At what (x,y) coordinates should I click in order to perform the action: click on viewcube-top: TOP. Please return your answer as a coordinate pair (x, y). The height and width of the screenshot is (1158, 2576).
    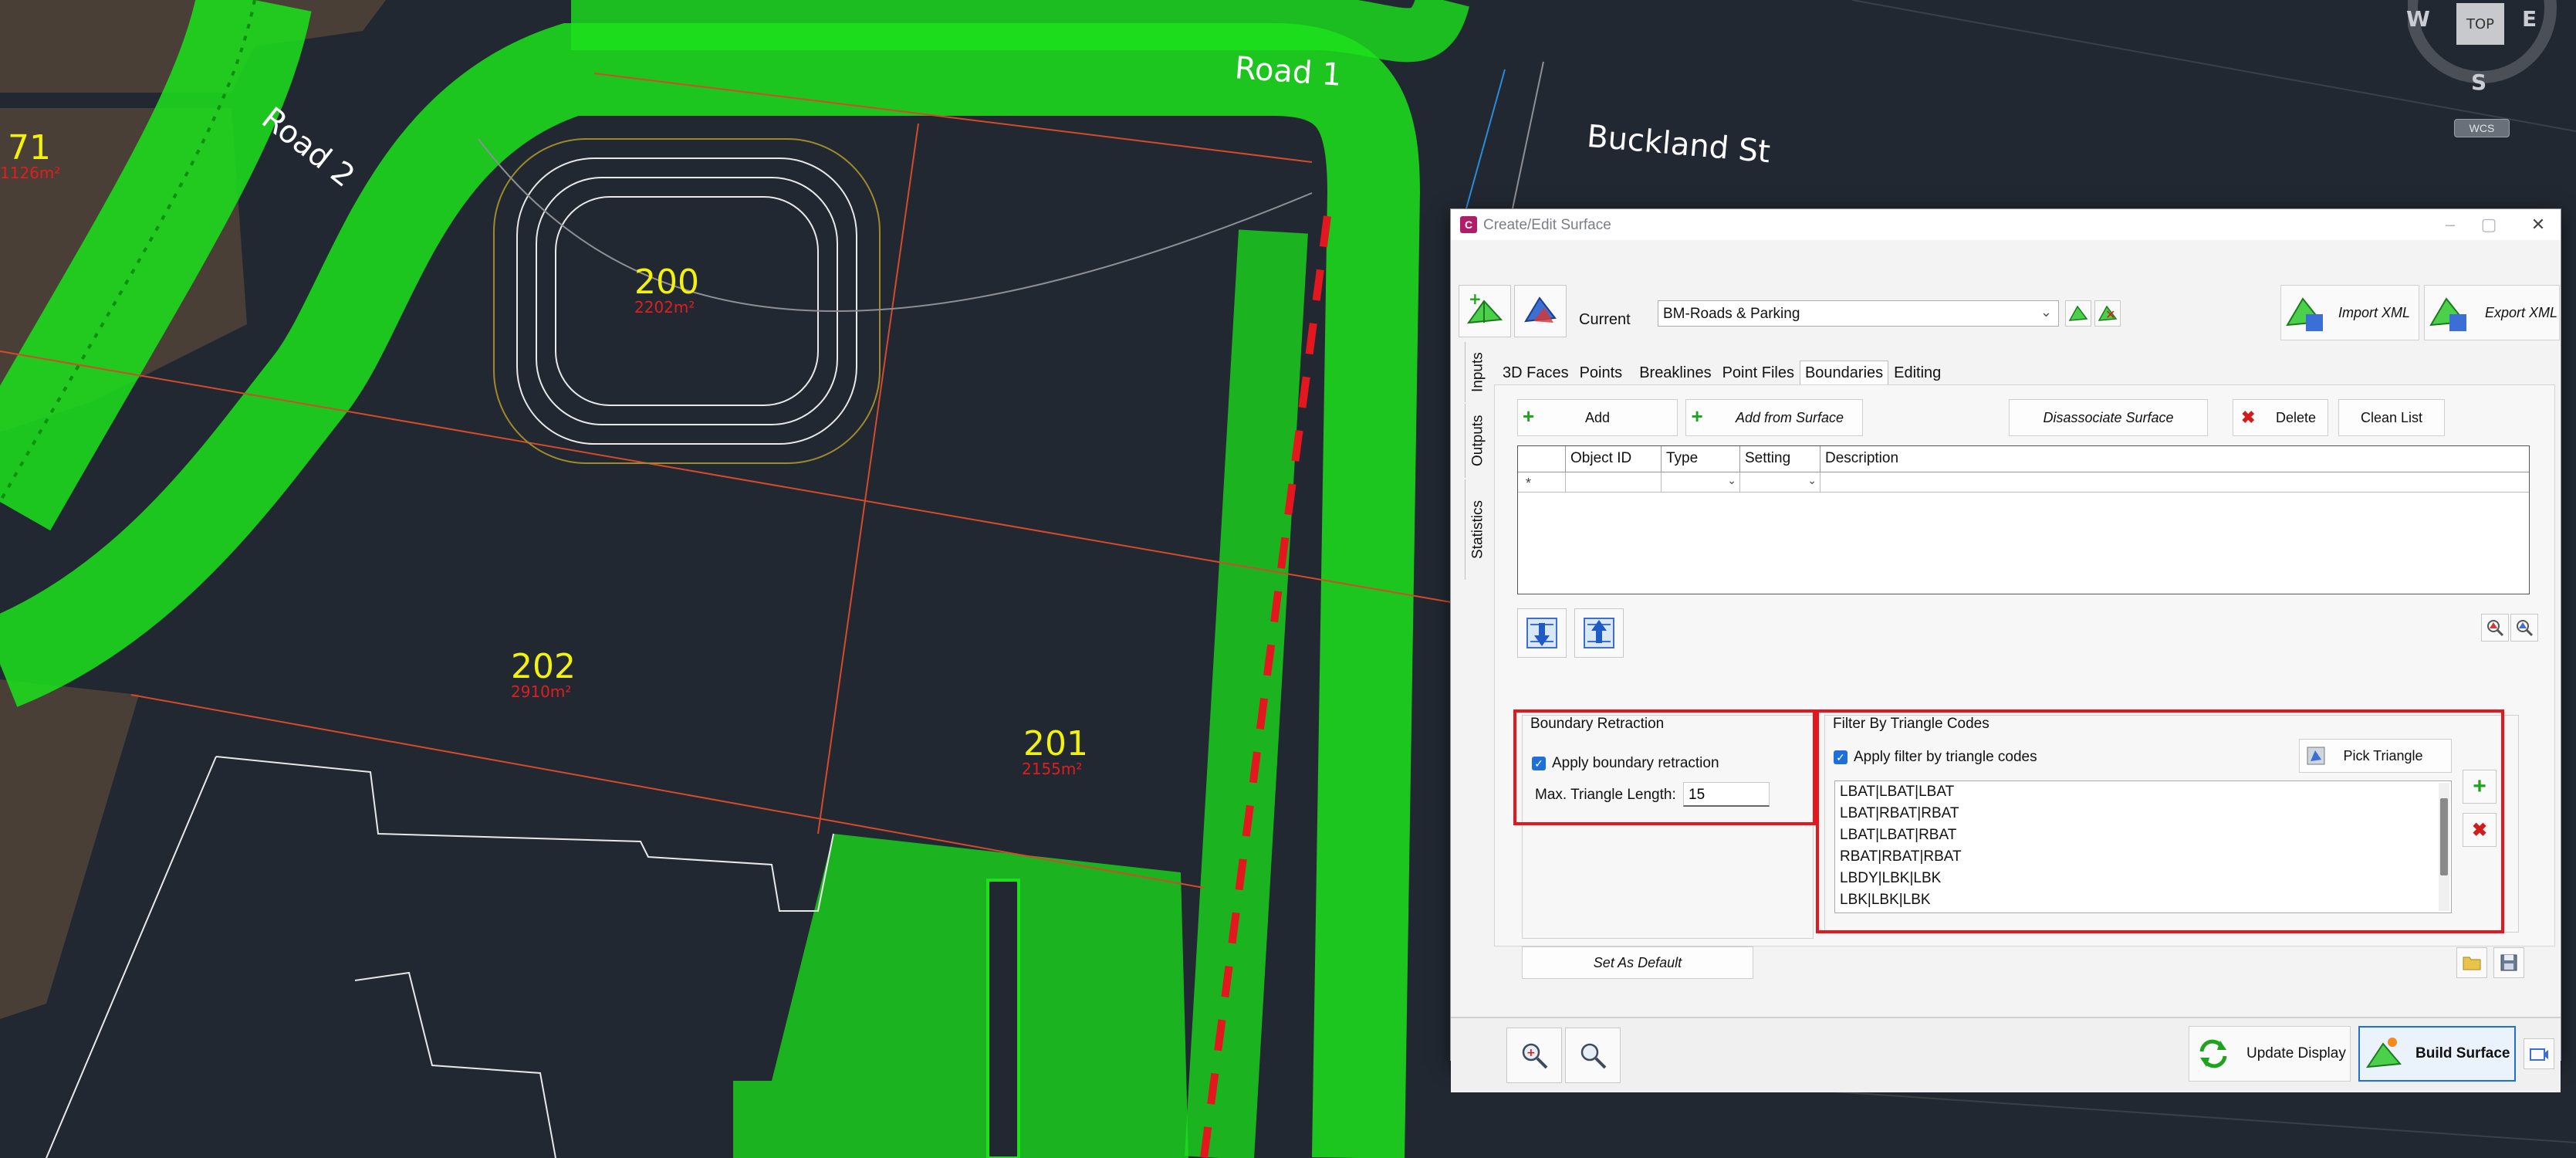
    Looking at the image, I should click on (2480, 24).